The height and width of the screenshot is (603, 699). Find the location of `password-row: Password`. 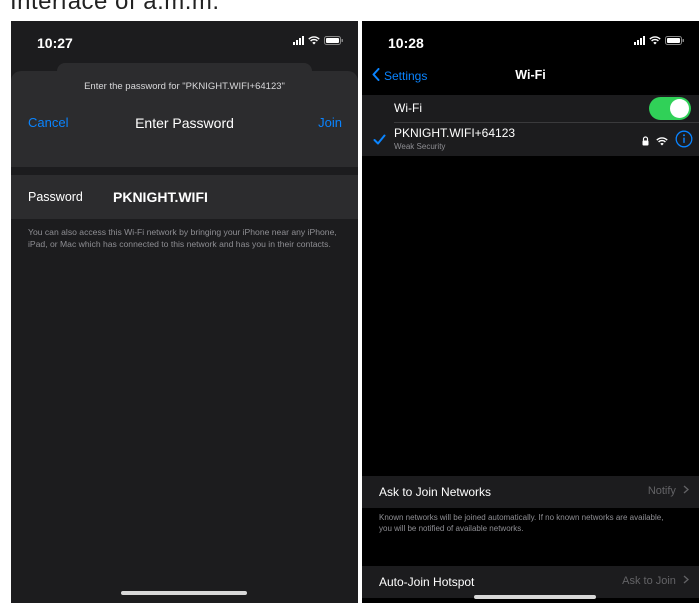

password-row: Password is located at coordinates (184, 197).